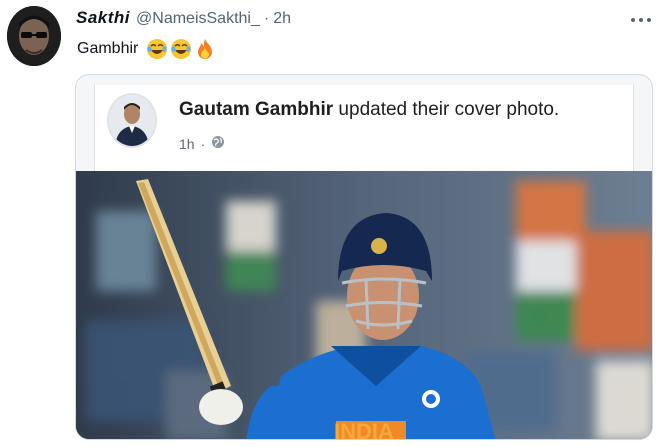 Image resolution: width=670 pixels, height=447 pixels. Describe the element at coordinates (364, 429) in the screenshot. I see `jersey-text: INDIA` at that location.